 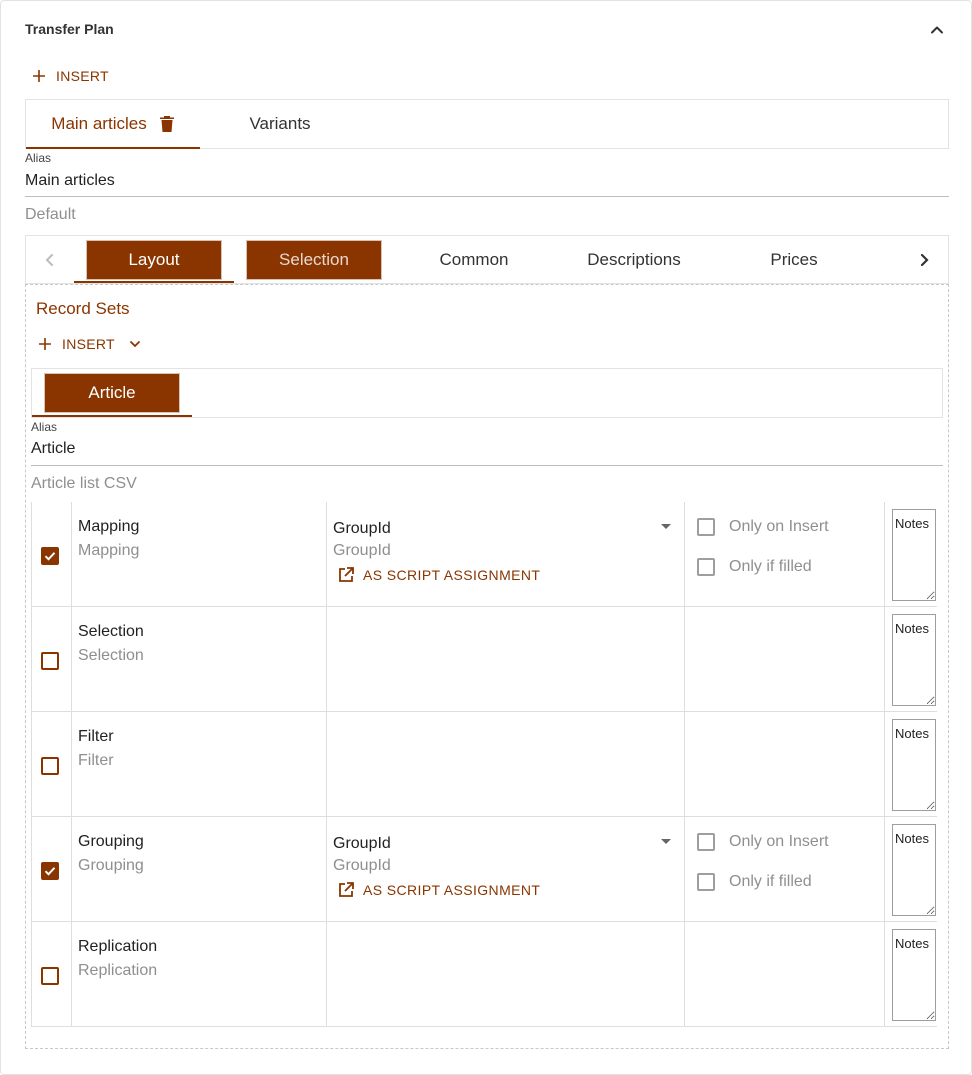 I want to click on chevron-right-icon, so click(x=924, y=260).